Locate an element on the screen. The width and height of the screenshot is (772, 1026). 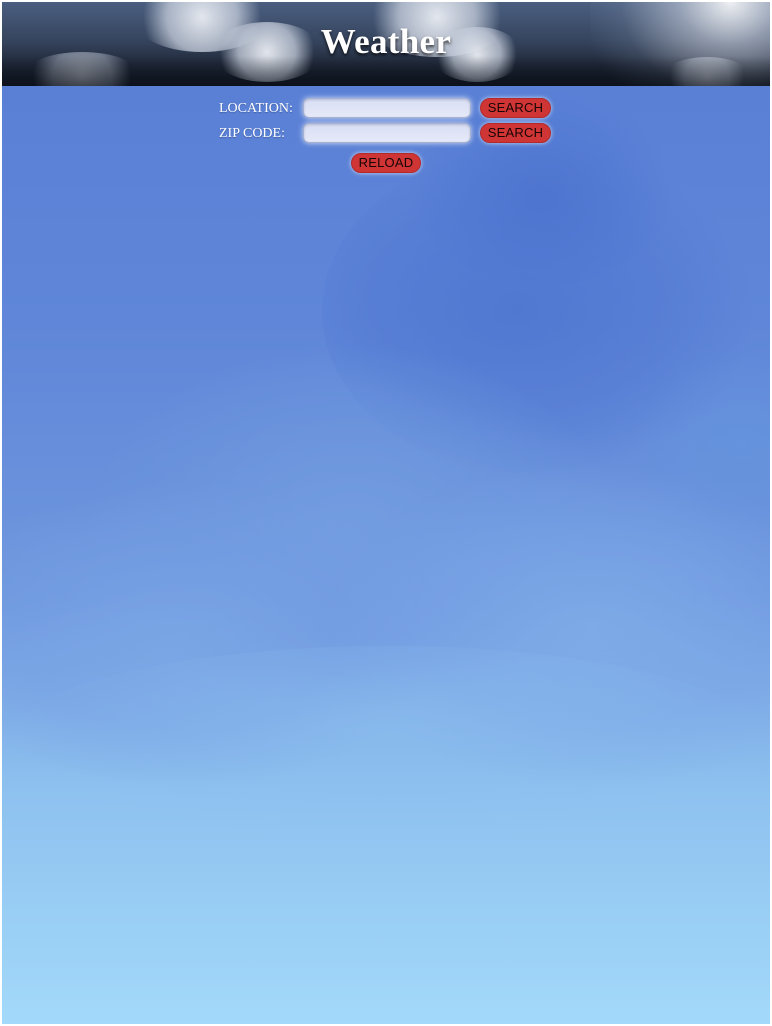
location-search-button: SEARCH is located at coordinates (515, 108).